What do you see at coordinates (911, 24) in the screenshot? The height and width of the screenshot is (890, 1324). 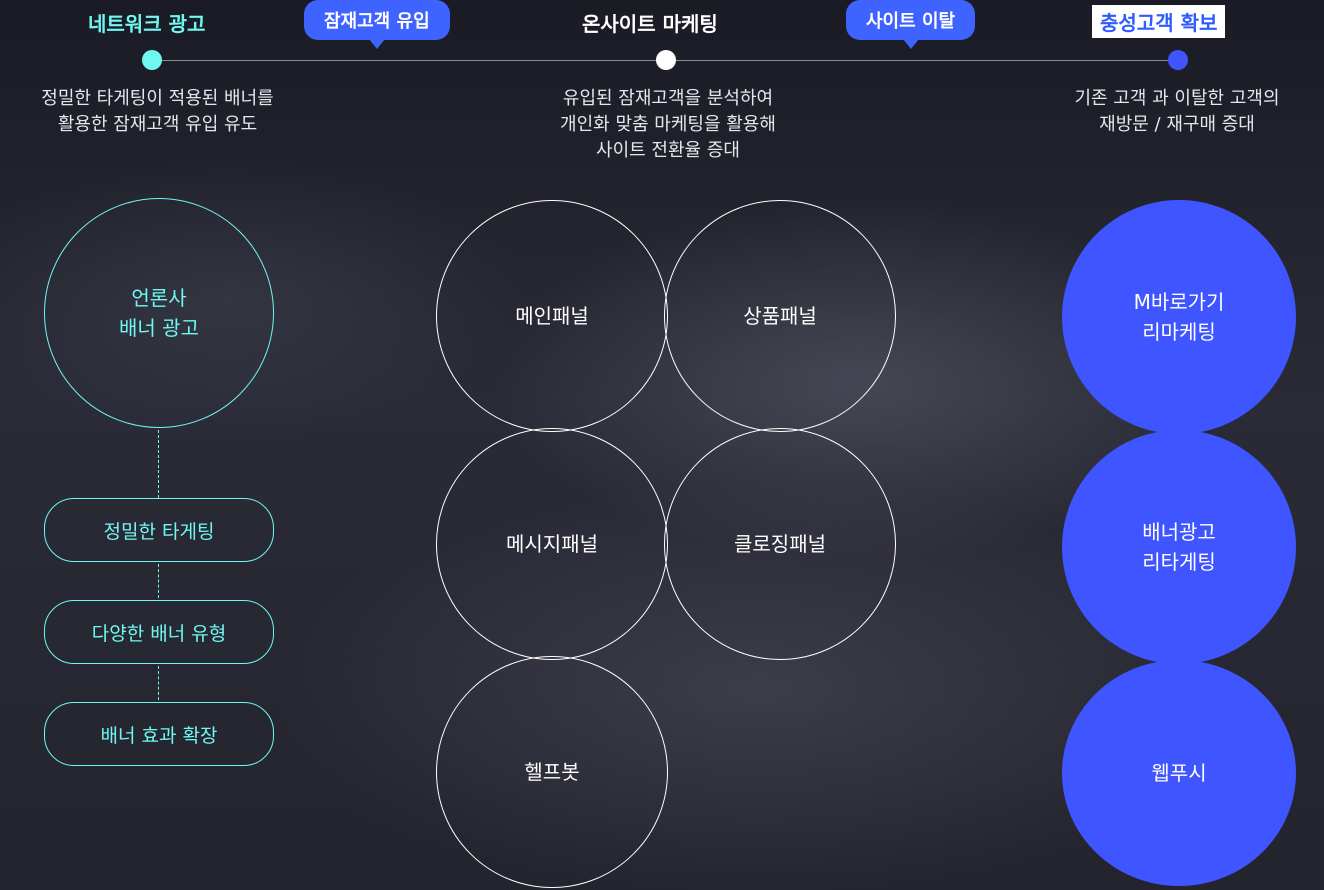 I see `bubble-site-exit: 사이트 이탈` at bounding box center [911, 24].